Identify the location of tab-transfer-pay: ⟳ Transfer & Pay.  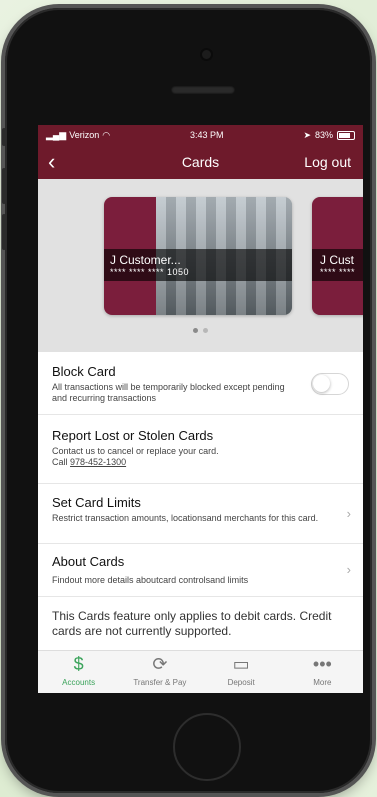
(159, 672).